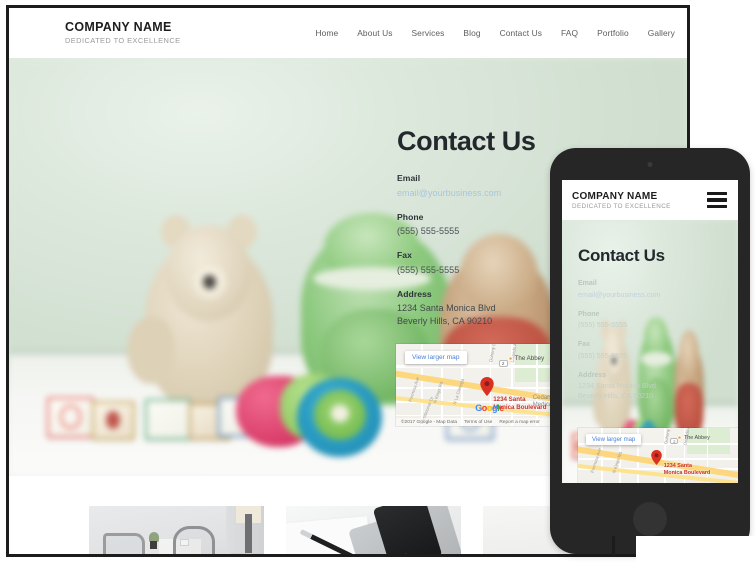  Describe the element at coordinates (340, 413) in the screenshot. I see `crochet-ball-core` at that location.